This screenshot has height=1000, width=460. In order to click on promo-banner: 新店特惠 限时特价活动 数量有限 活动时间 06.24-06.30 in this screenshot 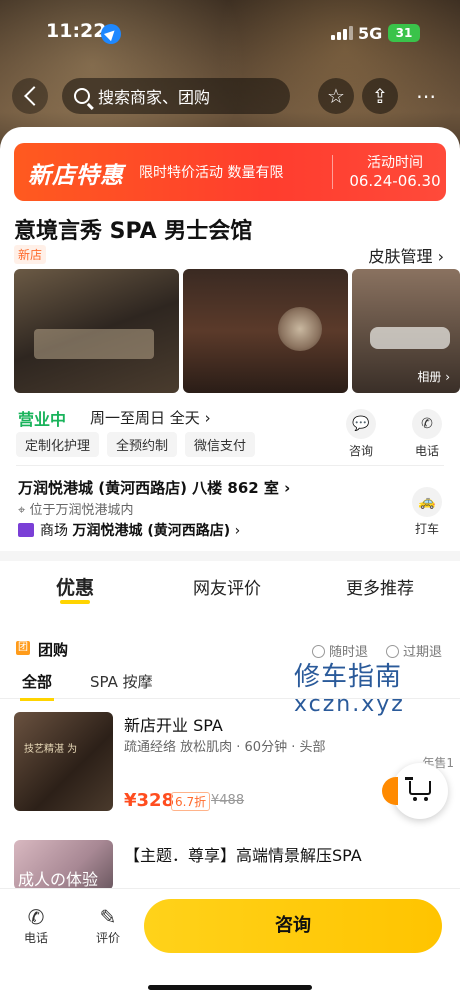, I will do `click(230, 172)`.